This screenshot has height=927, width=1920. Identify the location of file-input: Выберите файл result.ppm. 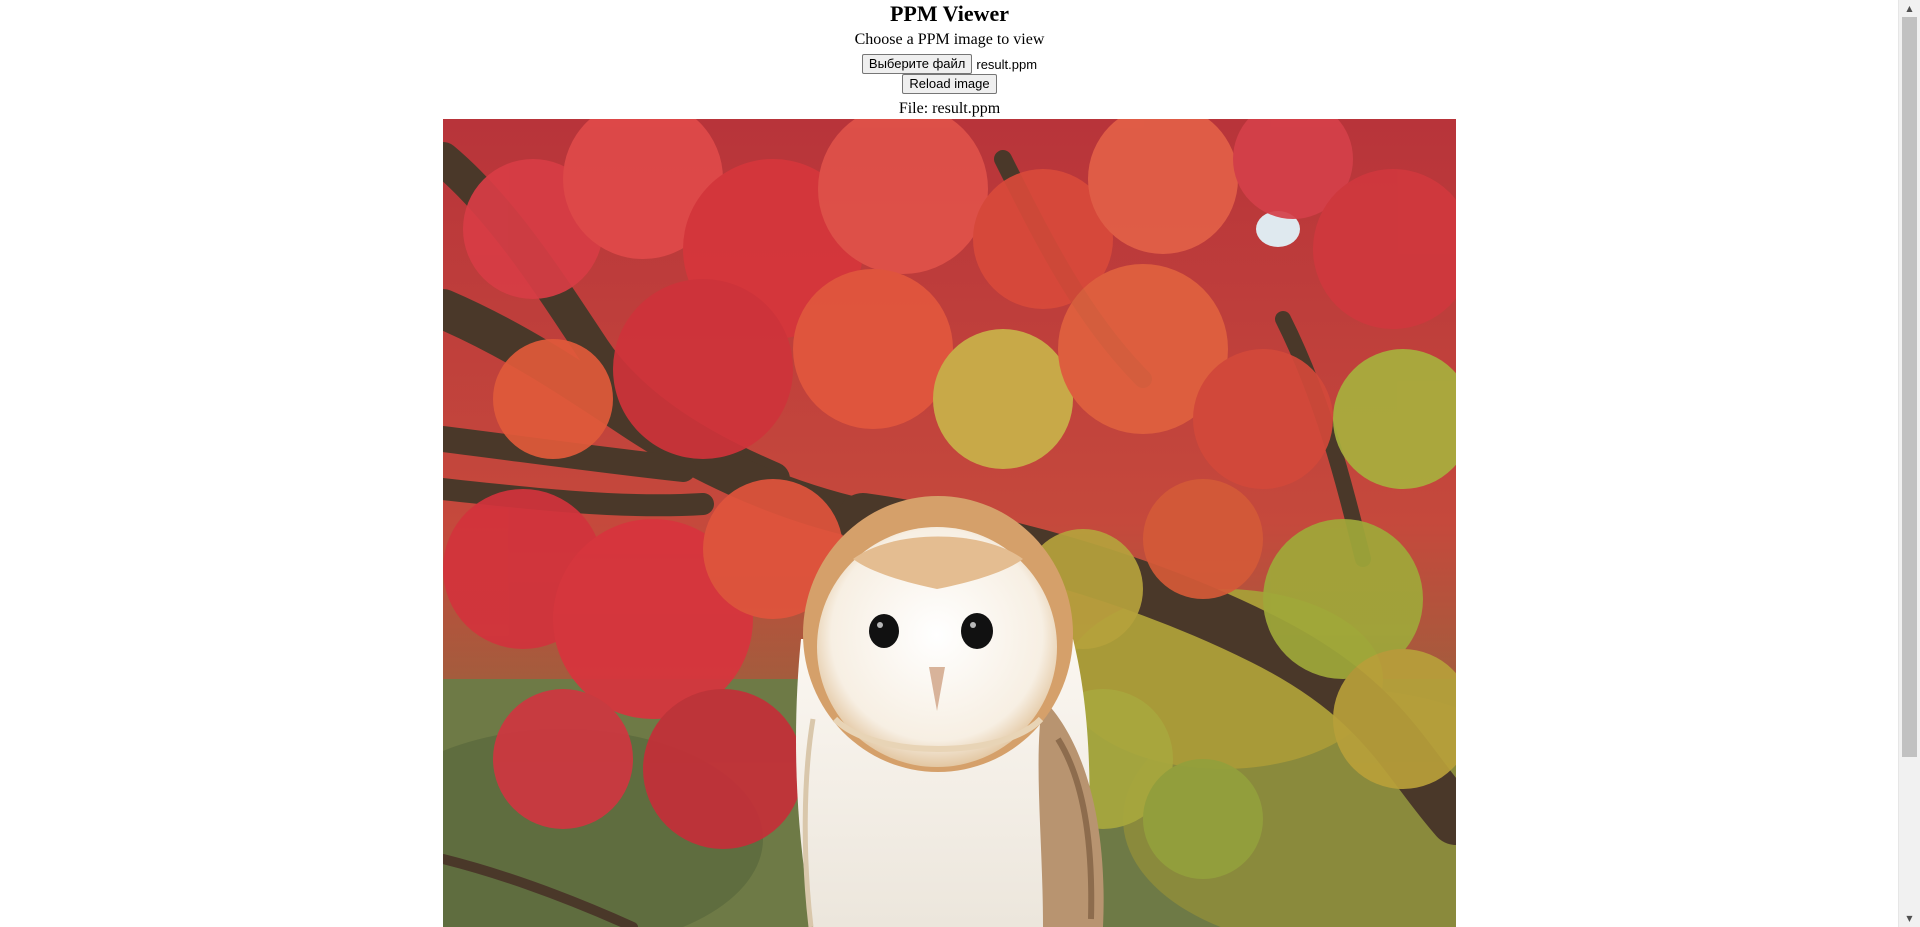
(949, 64).